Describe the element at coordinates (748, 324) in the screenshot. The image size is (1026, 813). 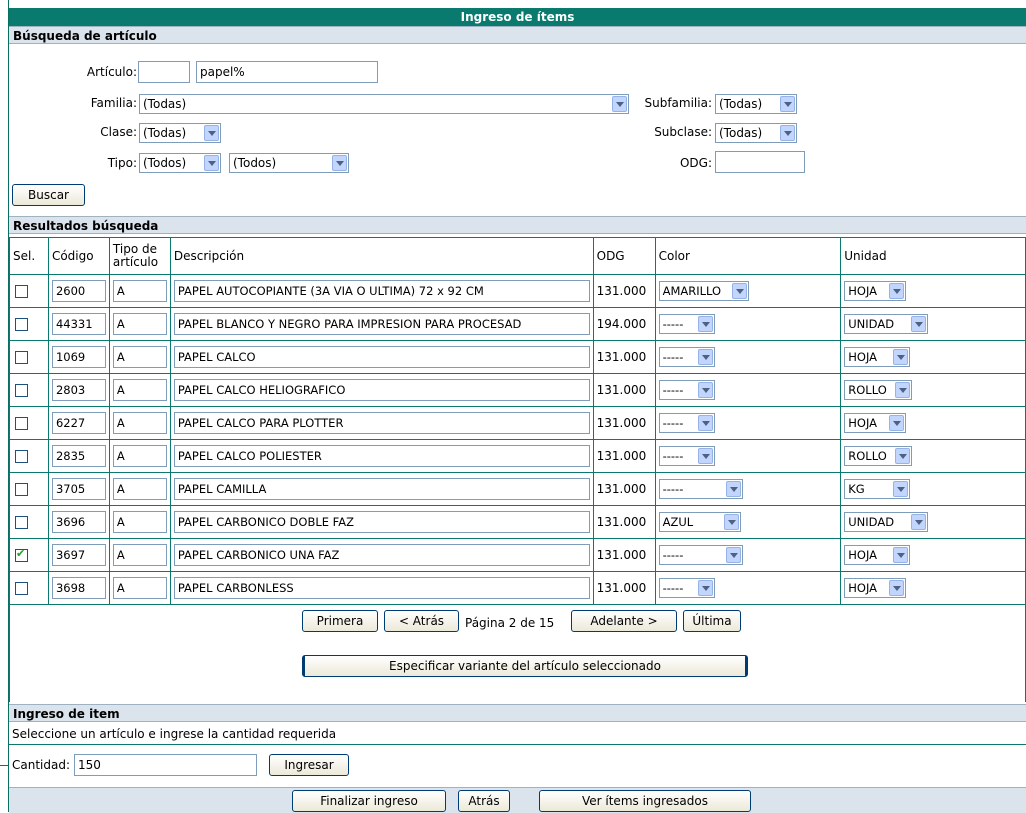
I see `color-cell: -----` at that location.